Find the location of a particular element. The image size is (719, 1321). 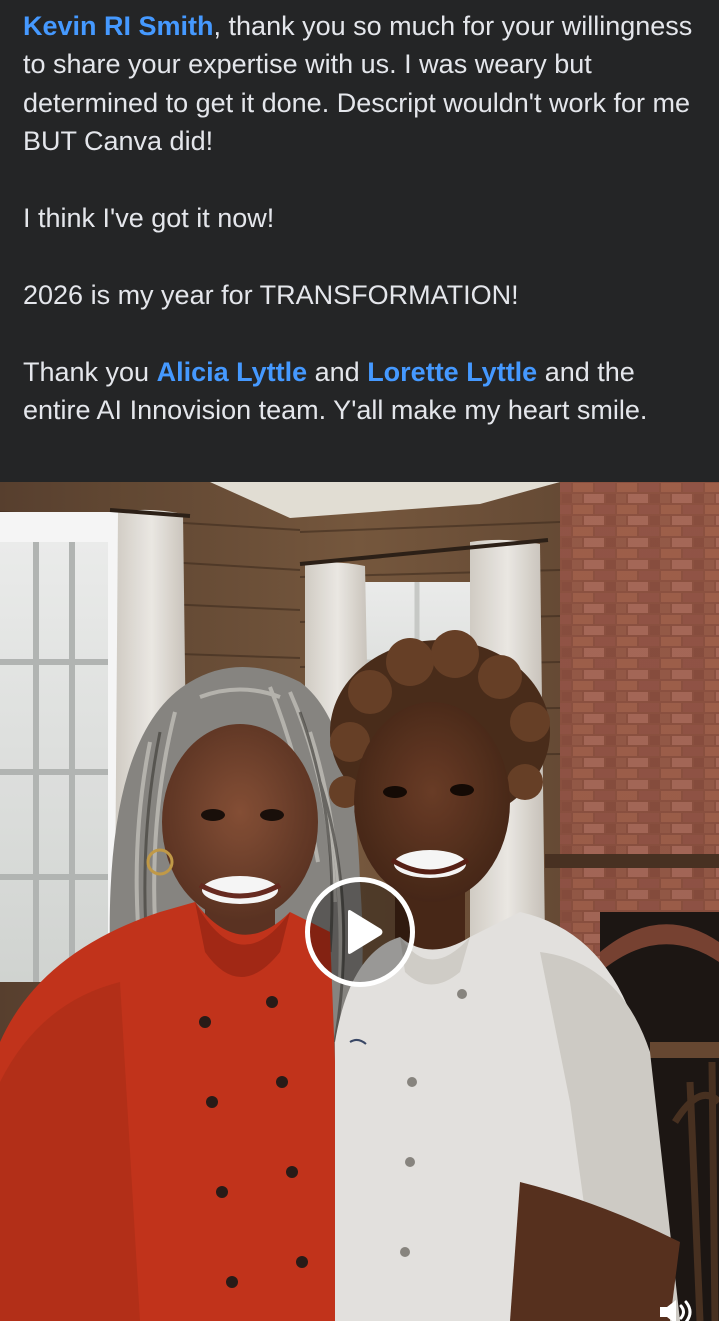

mention-link-kevin: Kevin RI Smith is located at coordinates (118, 26).